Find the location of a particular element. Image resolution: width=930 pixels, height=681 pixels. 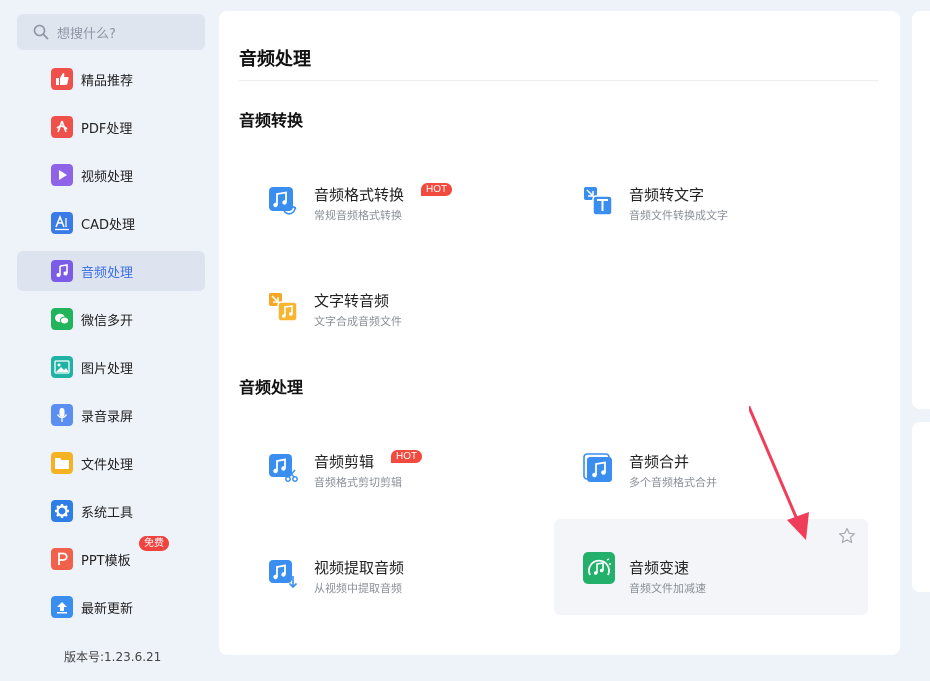

right-panel-bottom is located at coordinates (921, 507).